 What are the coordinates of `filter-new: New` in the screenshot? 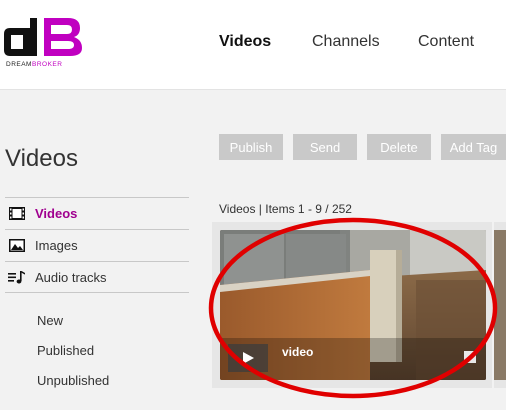 It's located at (73, 320).